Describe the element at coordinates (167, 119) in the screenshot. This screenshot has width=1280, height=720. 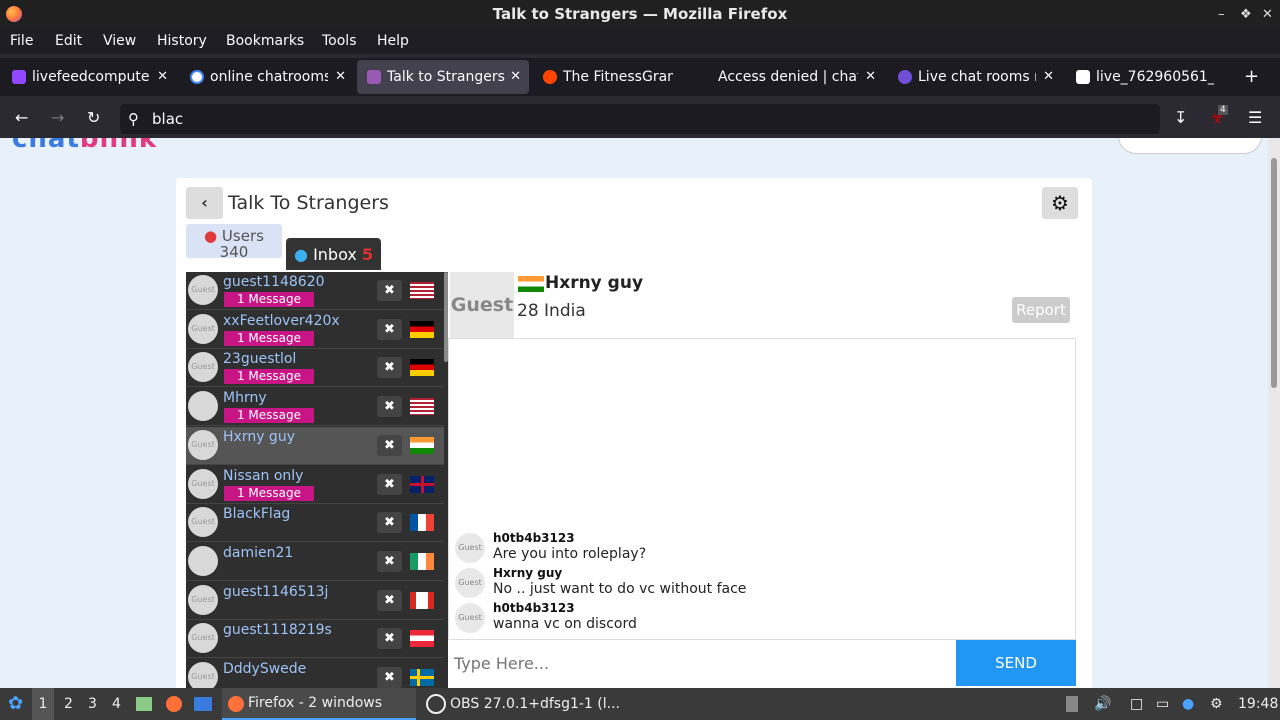
I see `url-input: blac` at that location.